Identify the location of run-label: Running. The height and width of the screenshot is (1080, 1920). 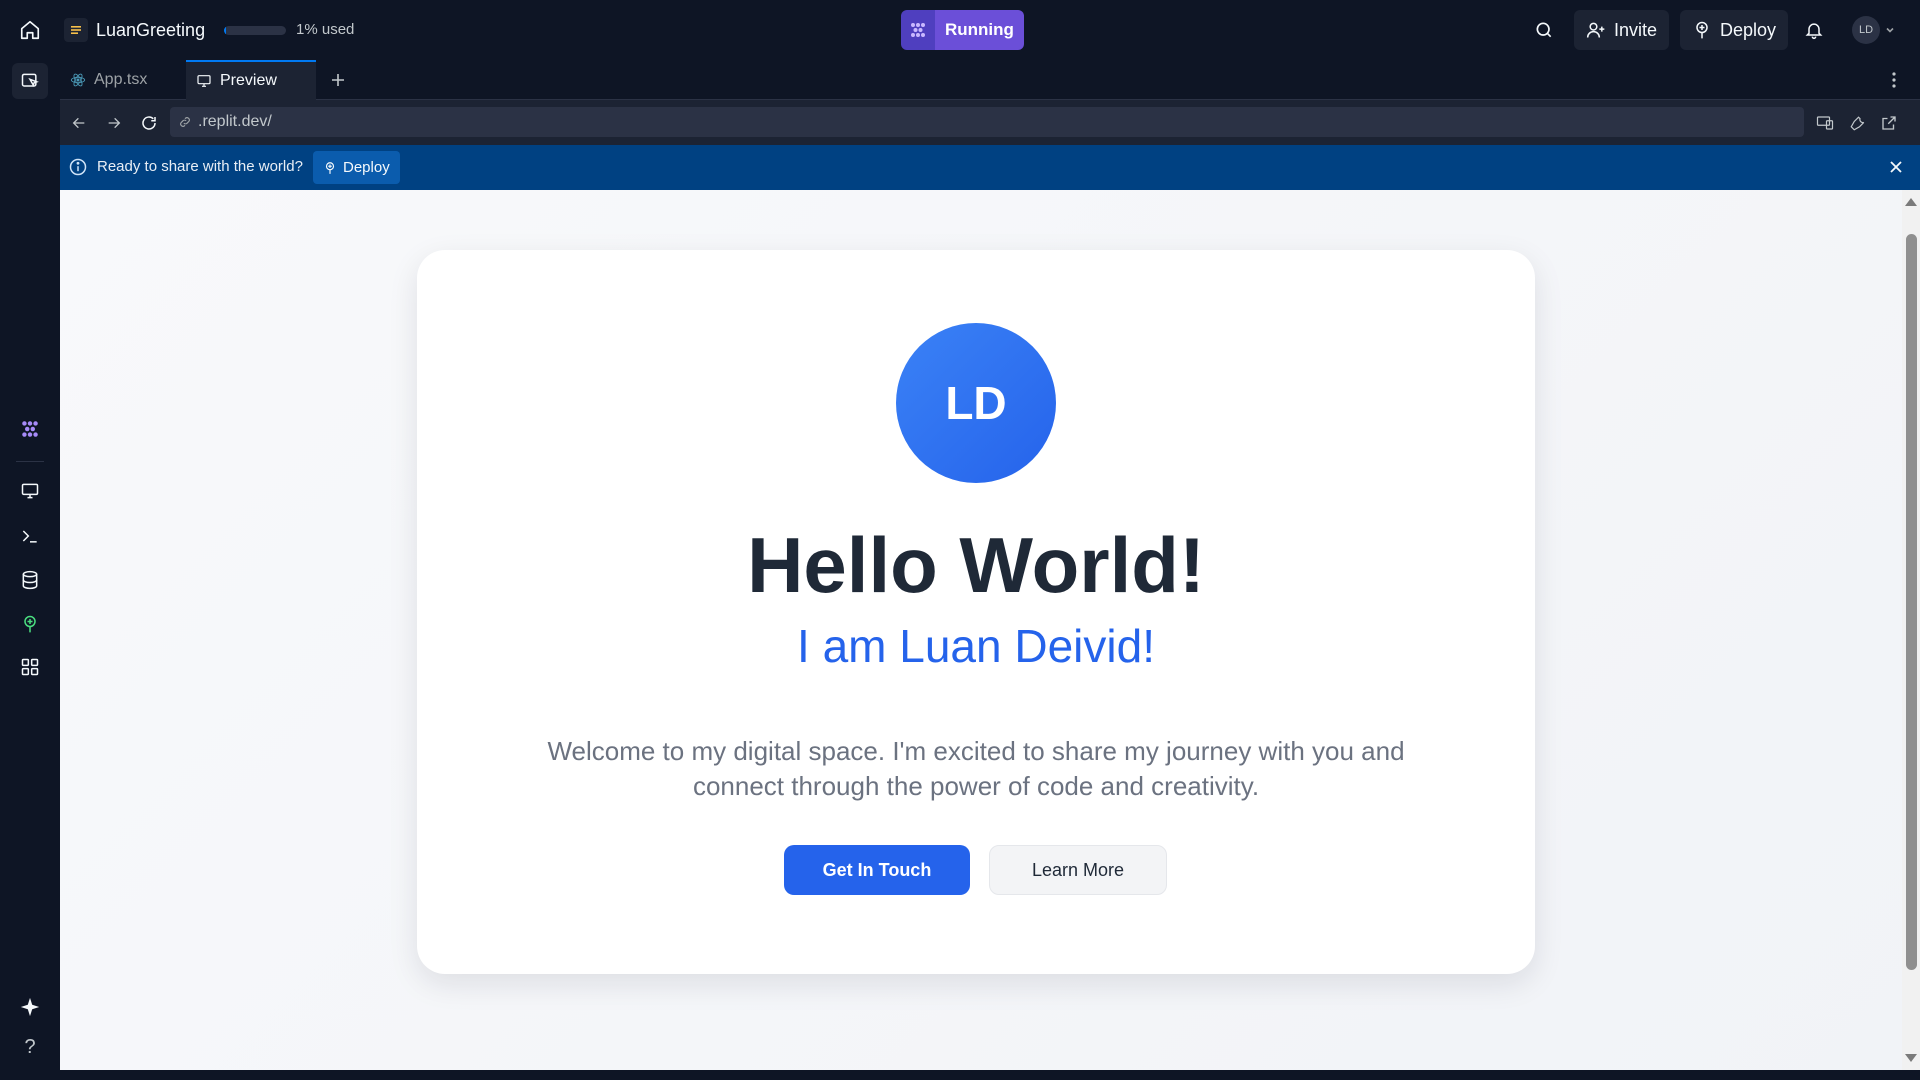
(979, 30).